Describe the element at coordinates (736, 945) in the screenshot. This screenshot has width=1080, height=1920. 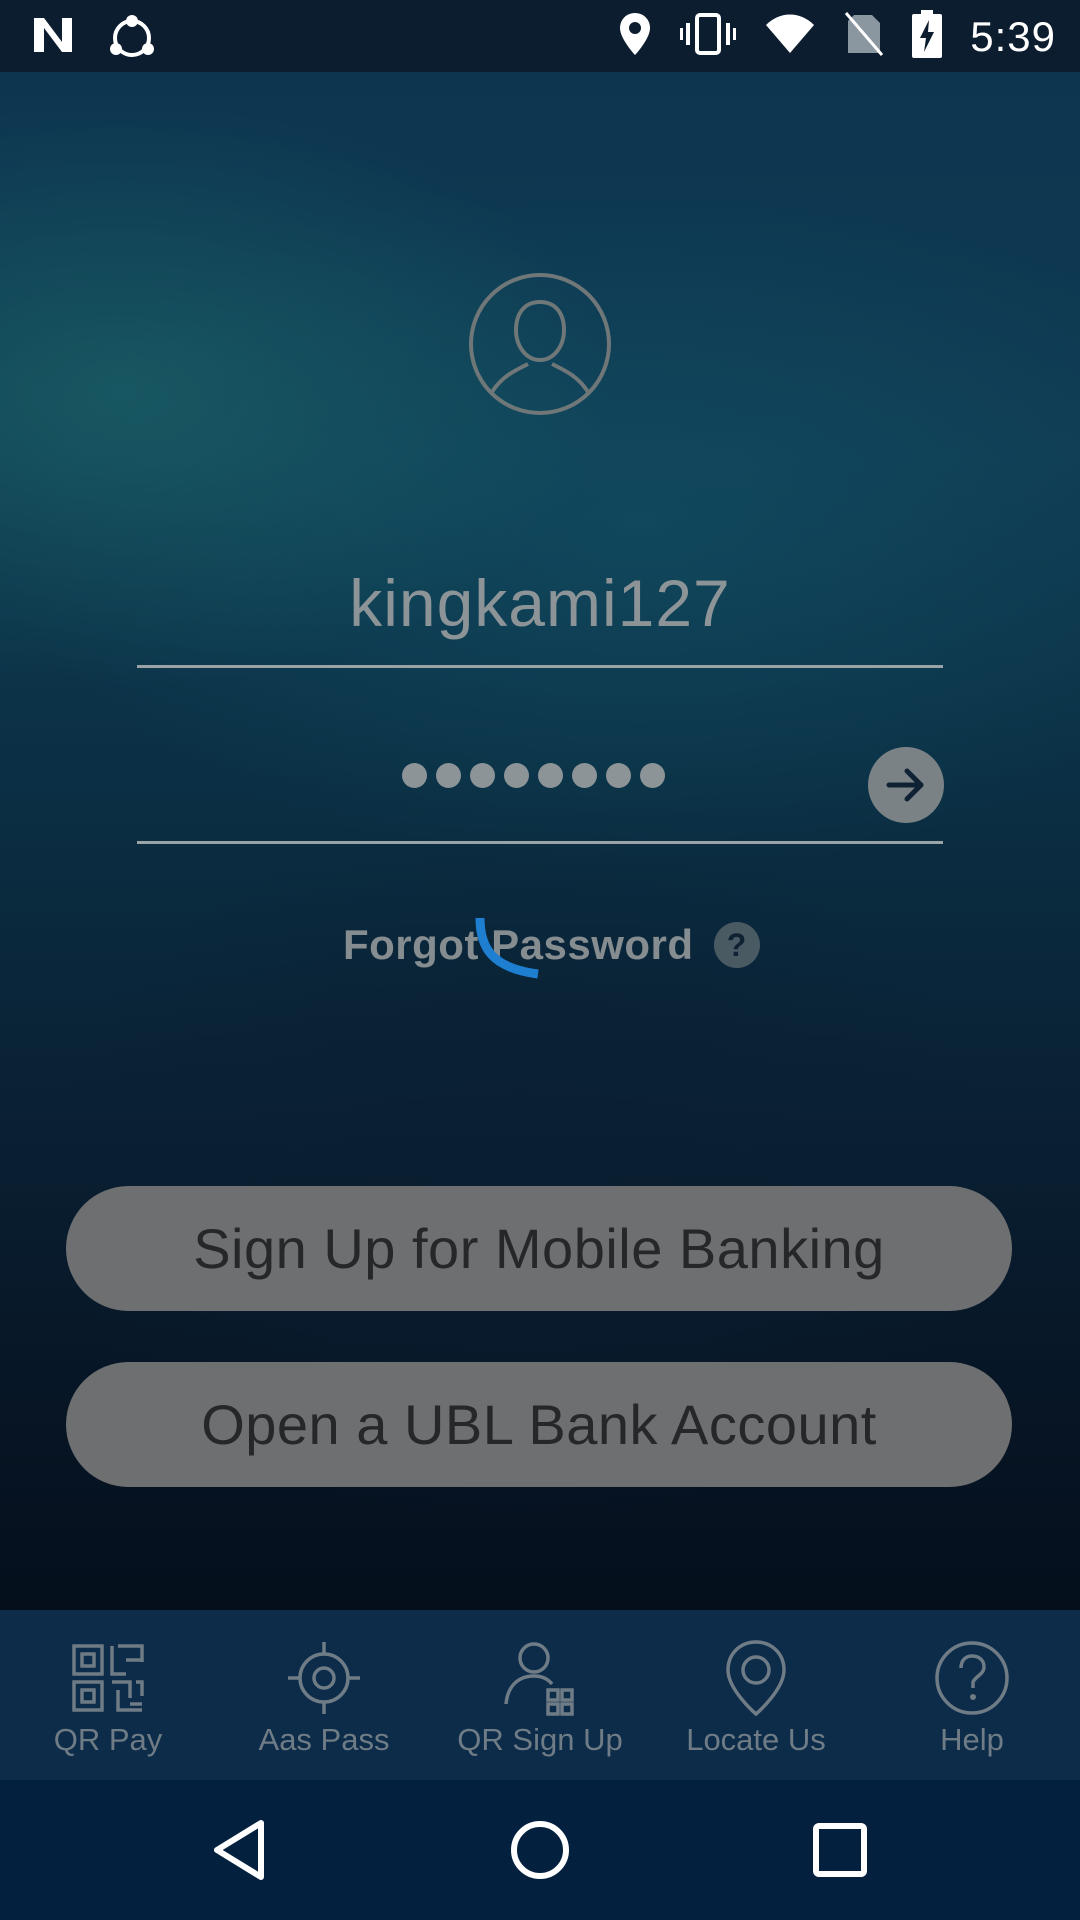
I see `help-question-icon: ?` at that location.